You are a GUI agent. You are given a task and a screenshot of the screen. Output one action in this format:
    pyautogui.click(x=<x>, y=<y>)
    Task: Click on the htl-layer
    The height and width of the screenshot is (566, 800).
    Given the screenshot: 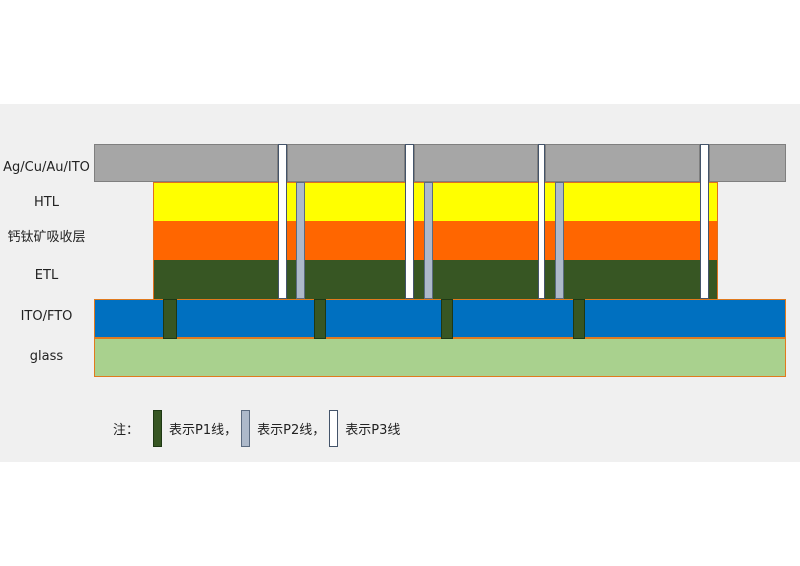 What is the action you would take?
    pyautogui.click(x=435, y=201)
    